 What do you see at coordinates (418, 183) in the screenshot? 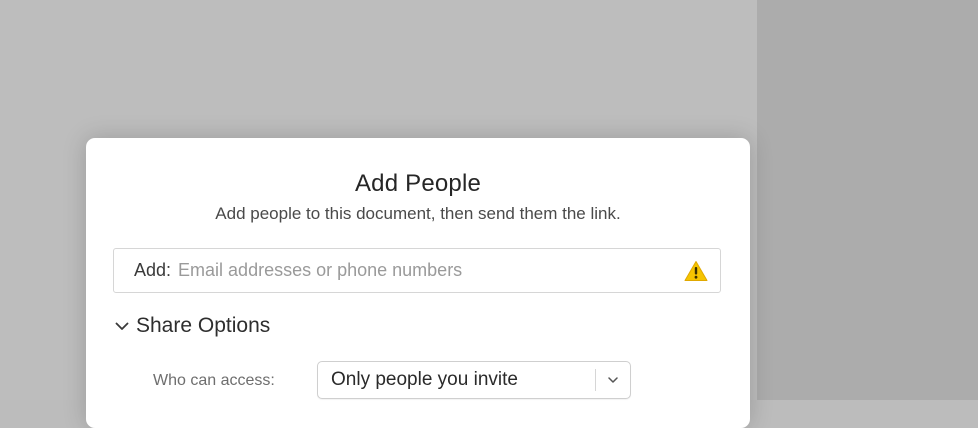
I see `dialog-title: Add People` at bounding box center [418, 183].